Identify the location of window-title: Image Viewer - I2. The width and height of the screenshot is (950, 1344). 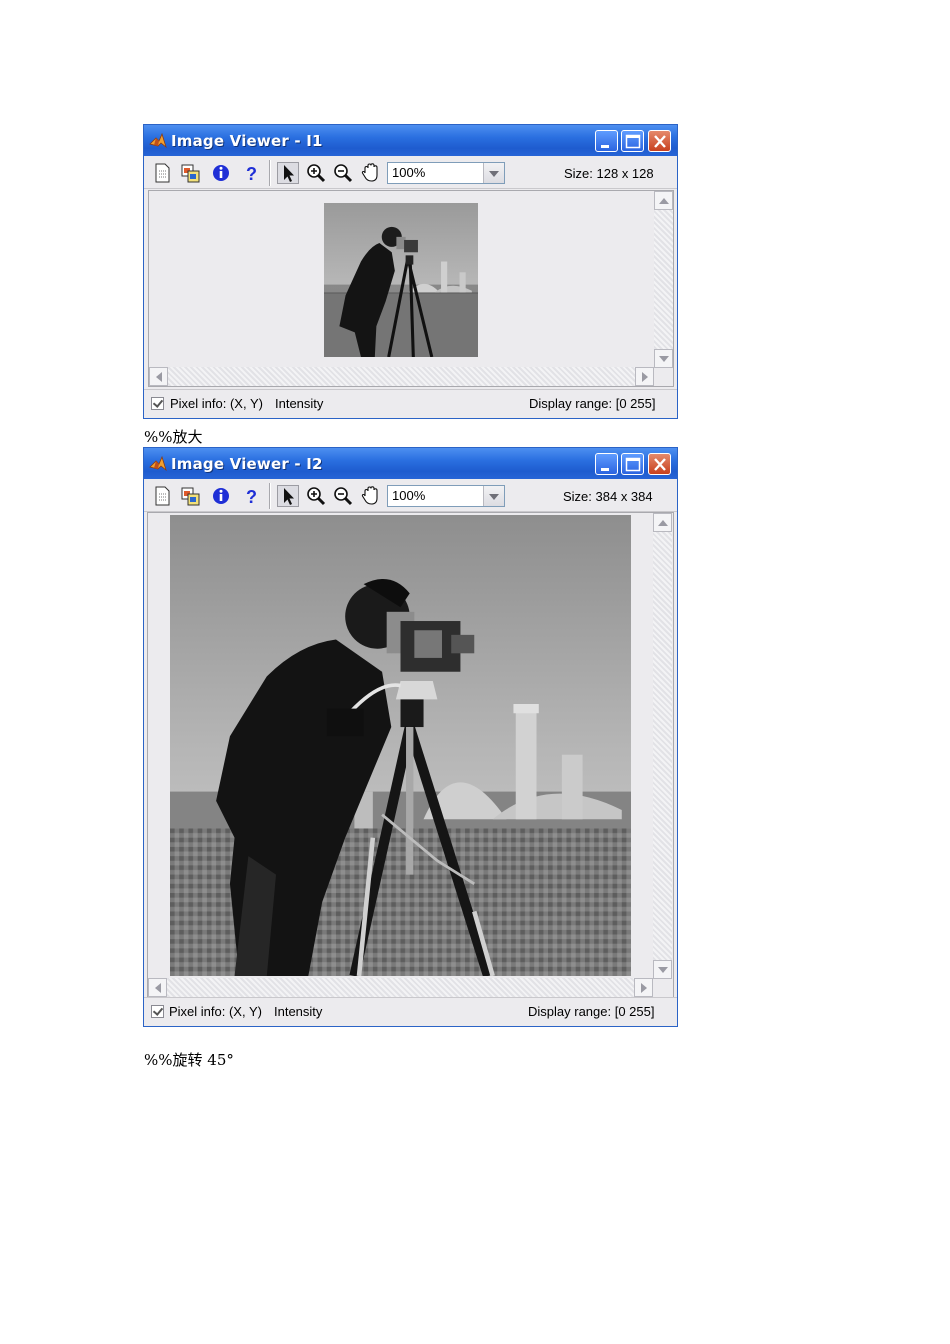
(247, 464).